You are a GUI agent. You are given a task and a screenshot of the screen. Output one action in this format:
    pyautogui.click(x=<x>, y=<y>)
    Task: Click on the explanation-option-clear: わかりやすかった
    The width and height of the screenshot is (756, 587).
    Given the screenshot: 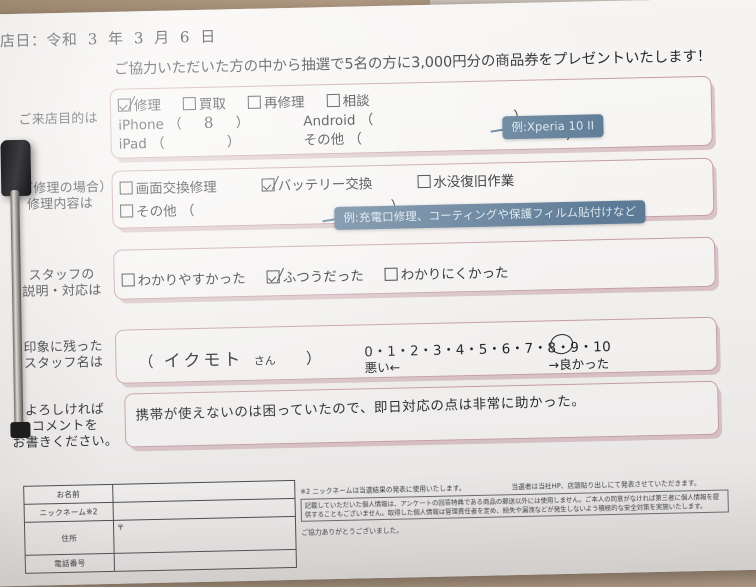 What is the action you would take?
    pyautogui.click(x=183, y=278)
    